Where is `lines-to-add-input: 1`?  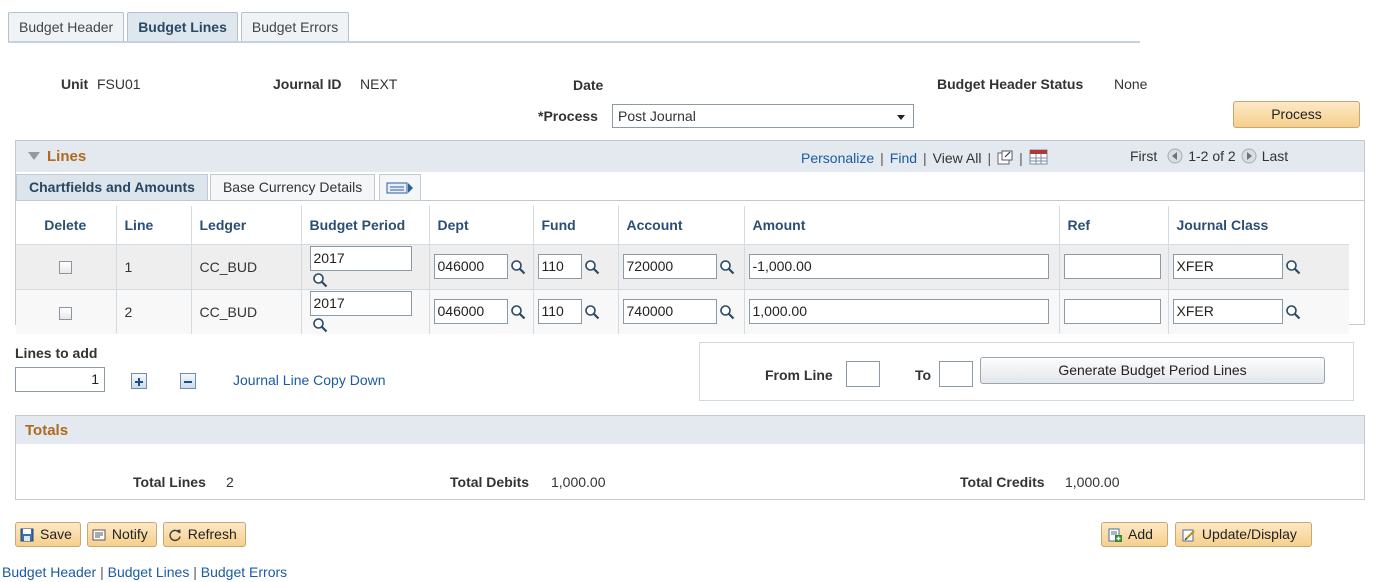
lines-to-add-input: 1 is located at coordinates (60, 379).